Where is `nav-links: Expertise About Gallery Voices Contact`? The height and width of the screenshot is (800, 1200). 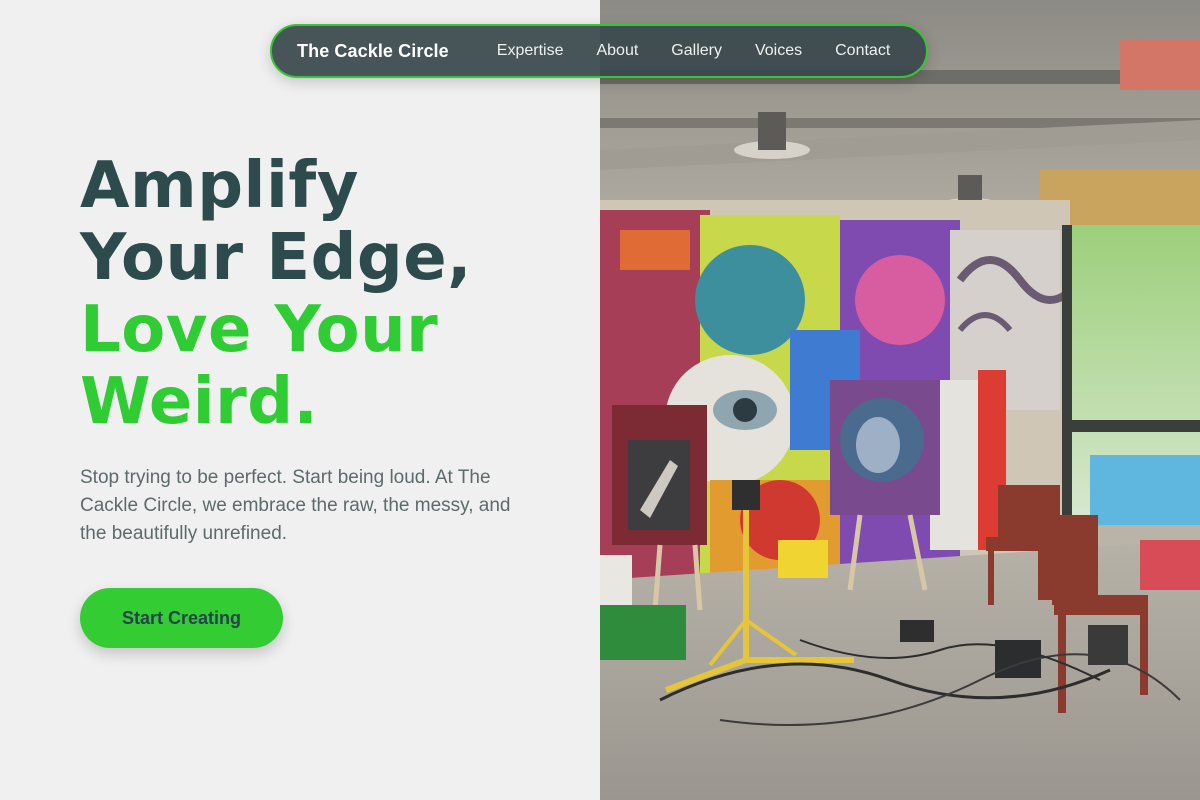 nav-links: Expertise About Gallery Voices Contact is located at coordinates (693, 51).